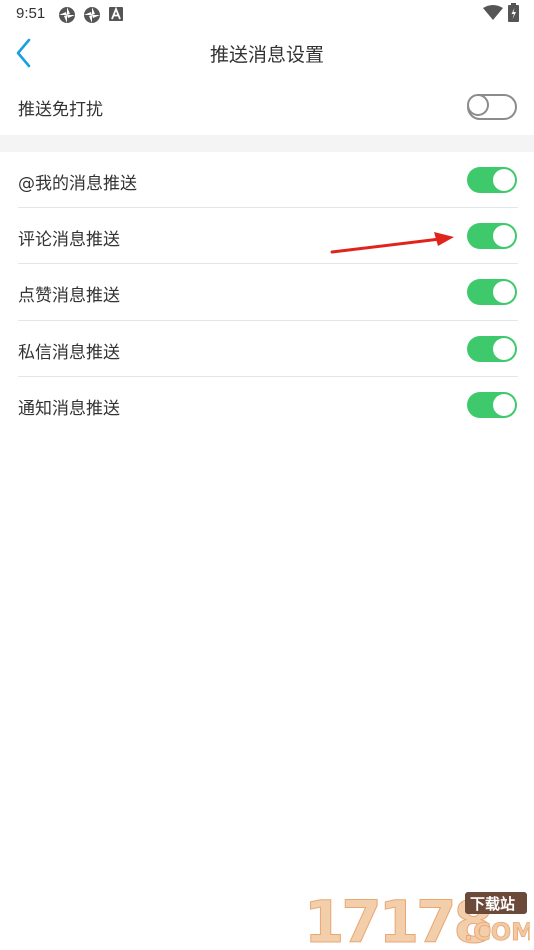 Image resolution: width=534 pixels, height=950 pixels. Describe the element at coordinates (497, 932) in the screenshot. I see `svg-text: .COM` at that location.